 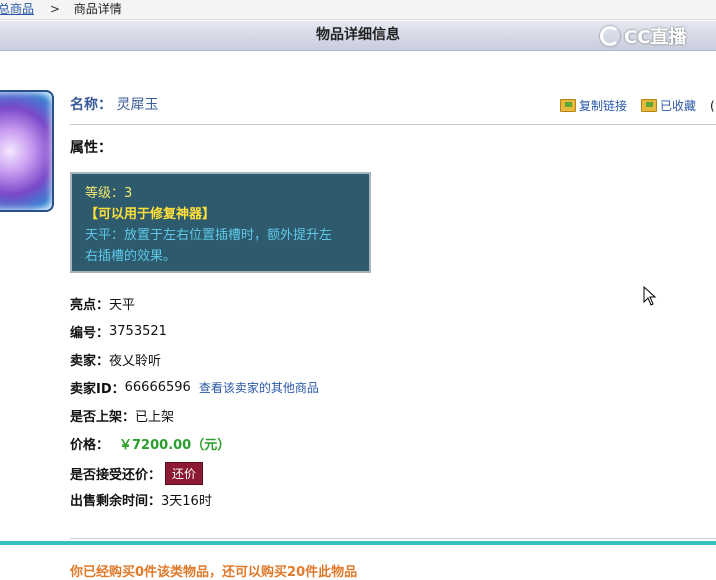 I want to click on number-label: 编号：, so click(x=90, y=333).